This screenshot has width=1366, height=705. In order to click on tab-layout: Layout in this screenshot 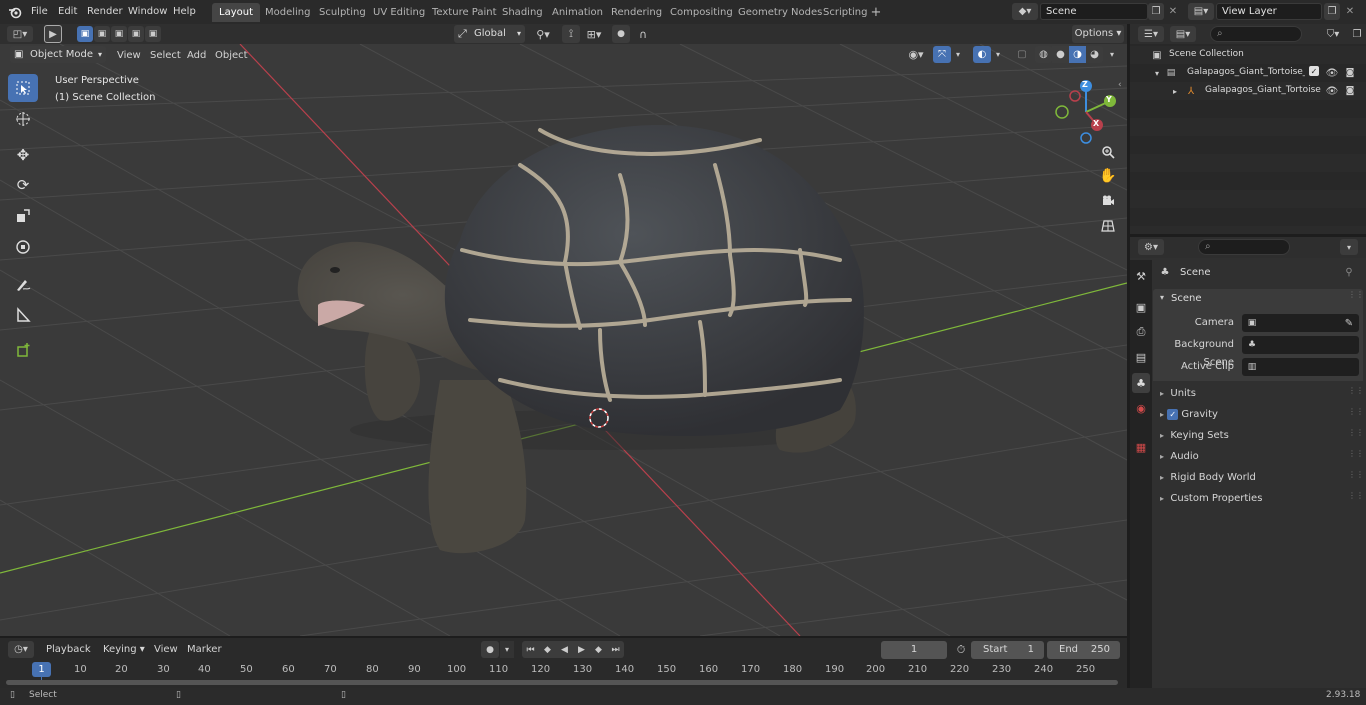, I will do `click(236, 12)`.